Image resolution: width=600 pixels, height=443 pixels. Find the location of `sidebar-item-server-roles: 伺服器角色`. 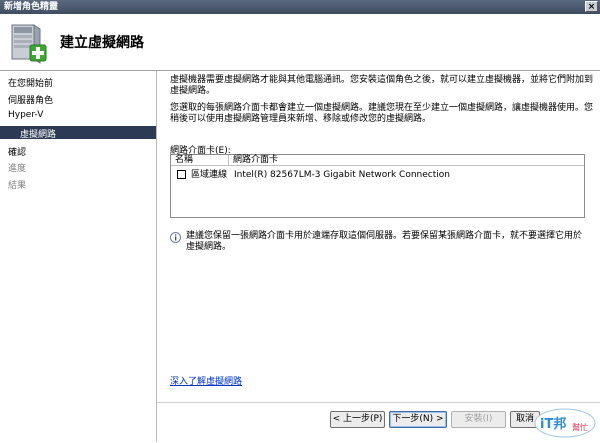

sidebar-item-server-roles: 伺服器角色 is located at coordinates (30, 99).